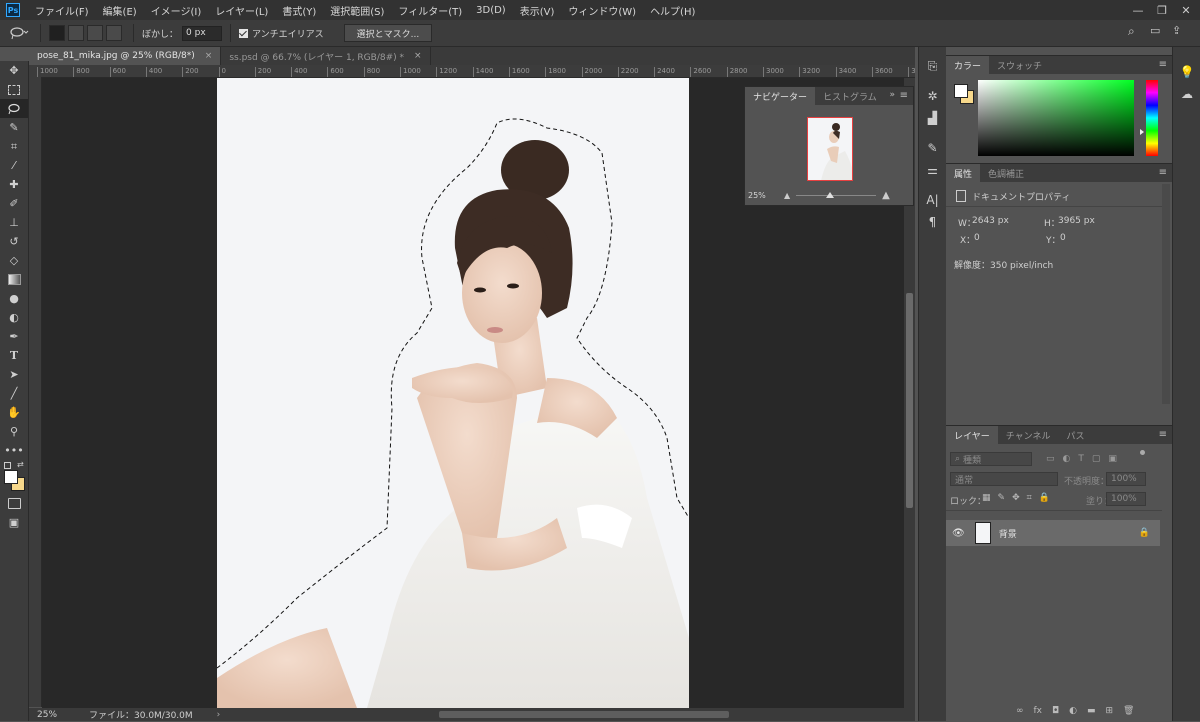 The height and width of the screenshot is (722, 1200). I want to click on move-tool-icon: ✥, so click(14, 70).